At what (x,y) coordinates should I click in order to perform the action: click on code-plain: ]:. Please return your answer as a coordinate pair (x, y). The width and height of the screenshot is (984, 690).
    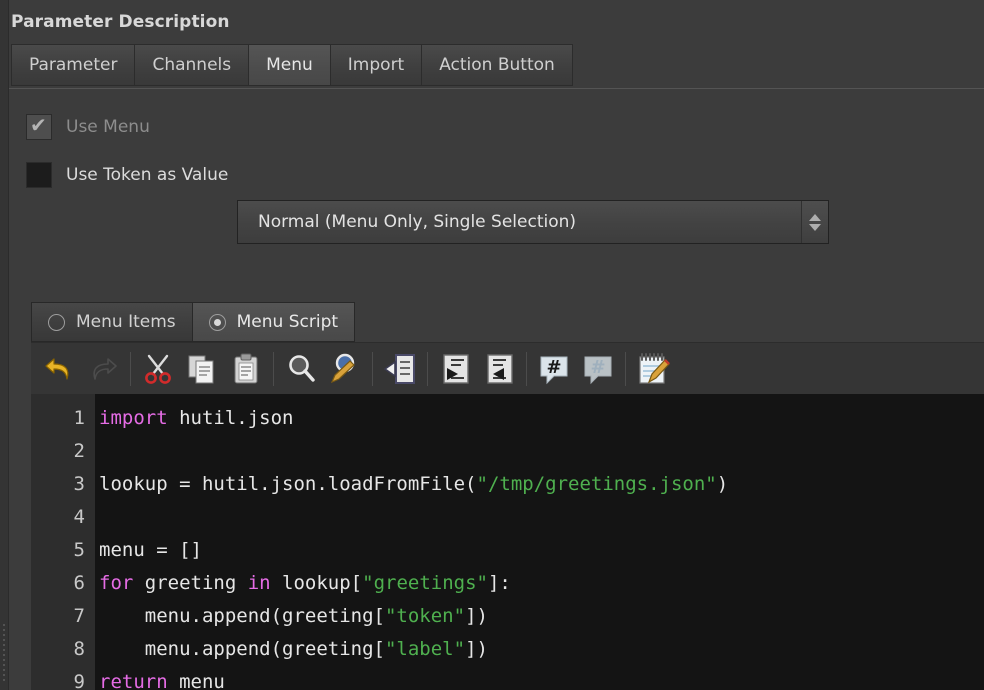
    Looking at the image, I should click on (499, 583).